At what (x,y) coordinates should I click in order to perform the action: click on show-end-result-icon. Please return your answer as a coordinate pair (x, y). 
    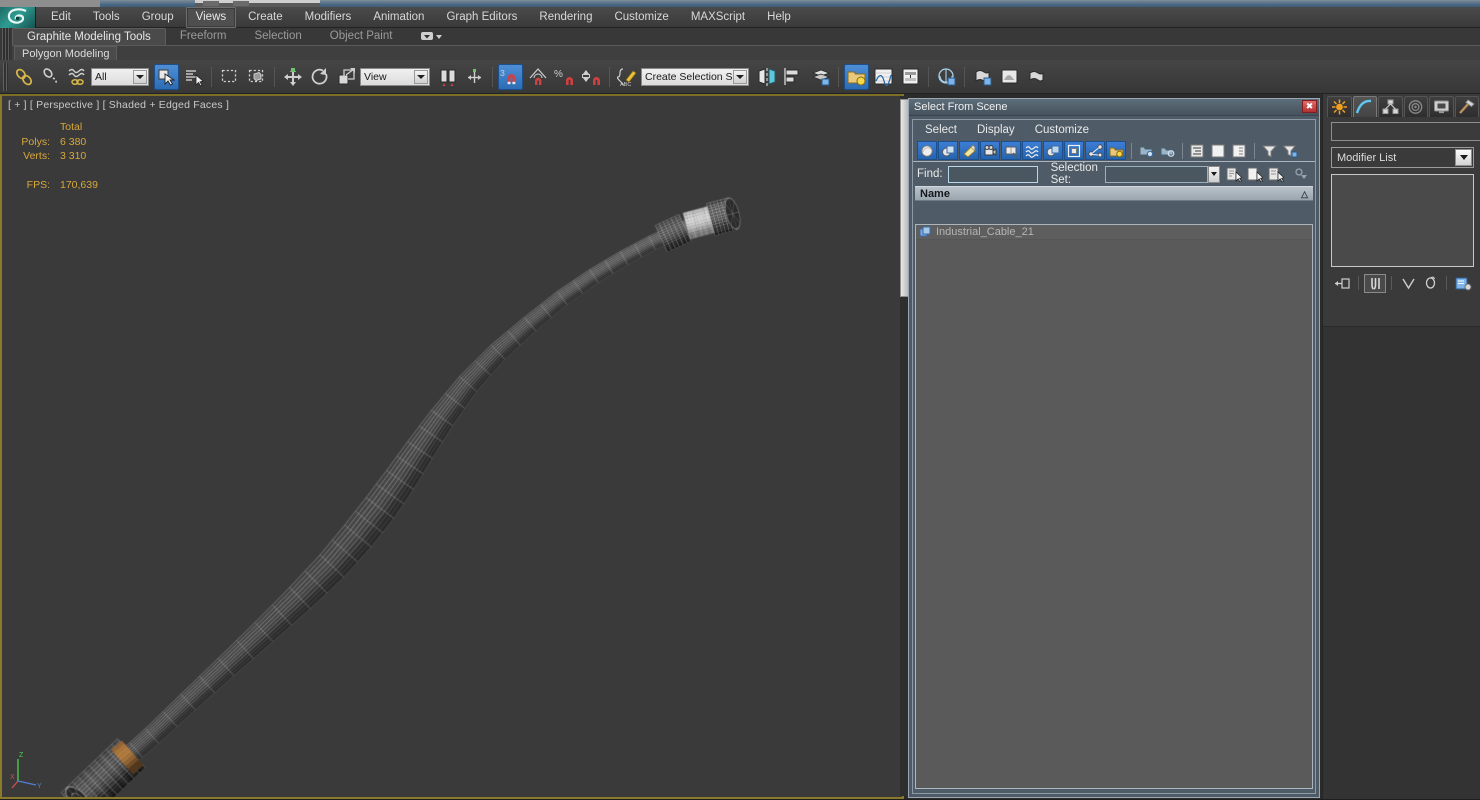
    Looking at the image, I should click on (1375, 283).